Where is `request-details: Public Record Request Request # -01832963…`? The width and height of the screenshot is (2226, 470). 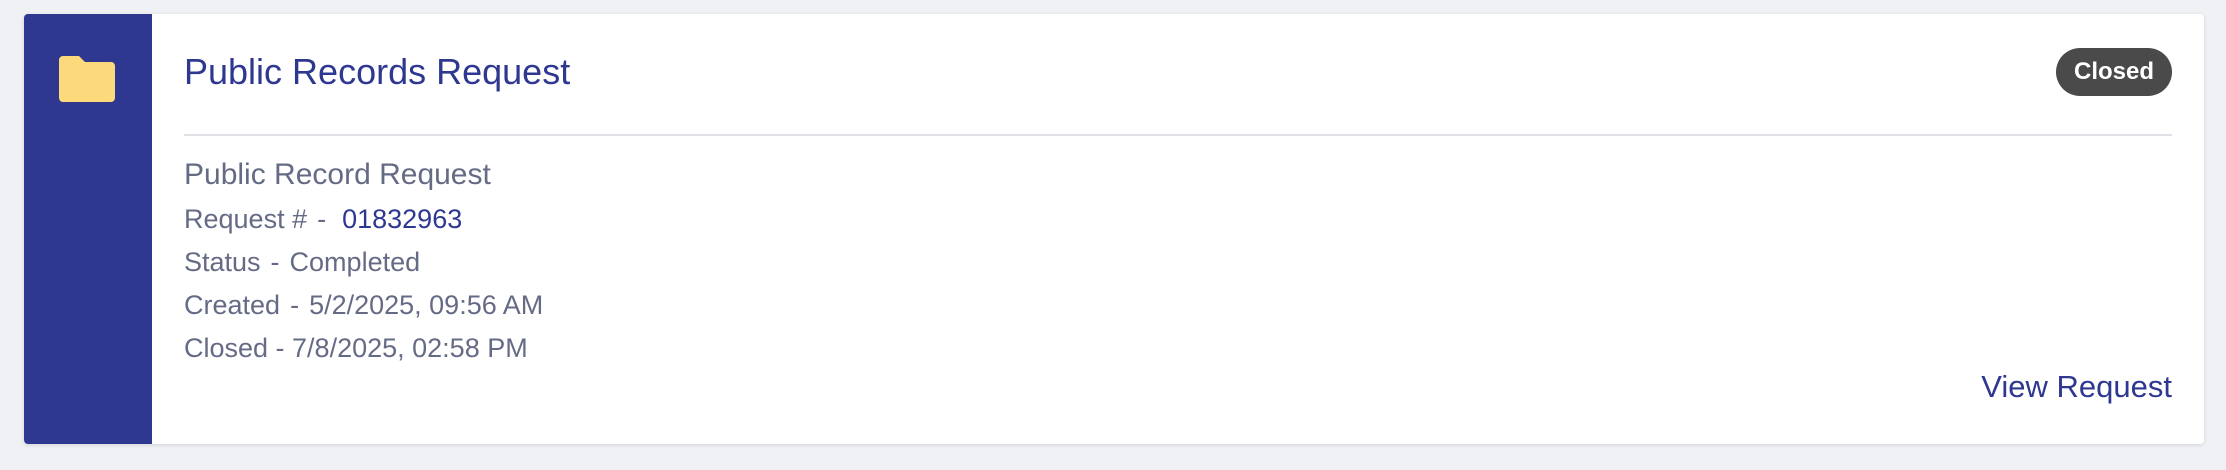
request-details: Public Record Request Request # -01832963… is located at coordinates (363, 261).